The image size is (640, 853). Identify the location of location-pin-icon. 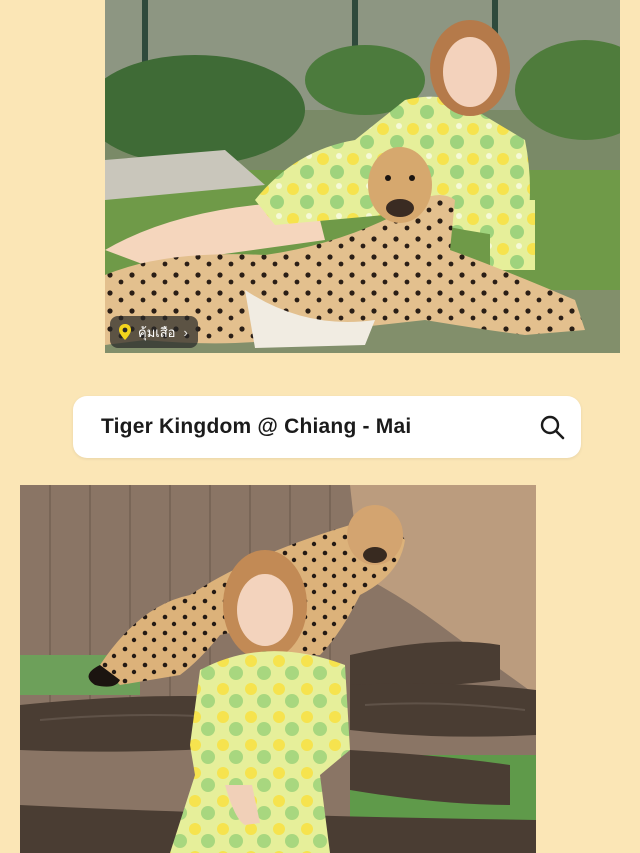
(125, 332).